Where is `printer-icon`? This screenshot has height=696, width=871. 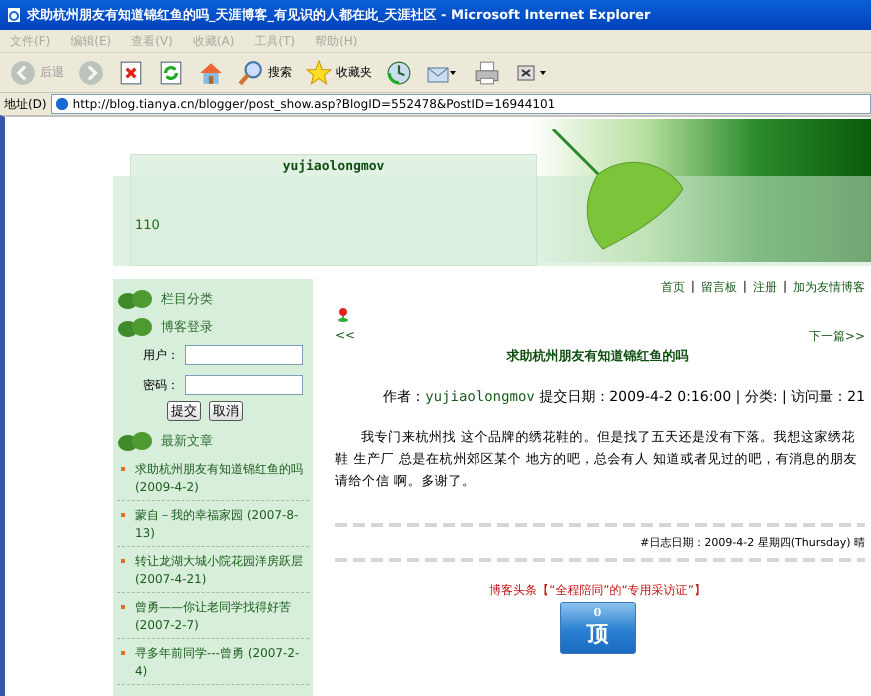 printer-icon is located at coordinates (487, 73).